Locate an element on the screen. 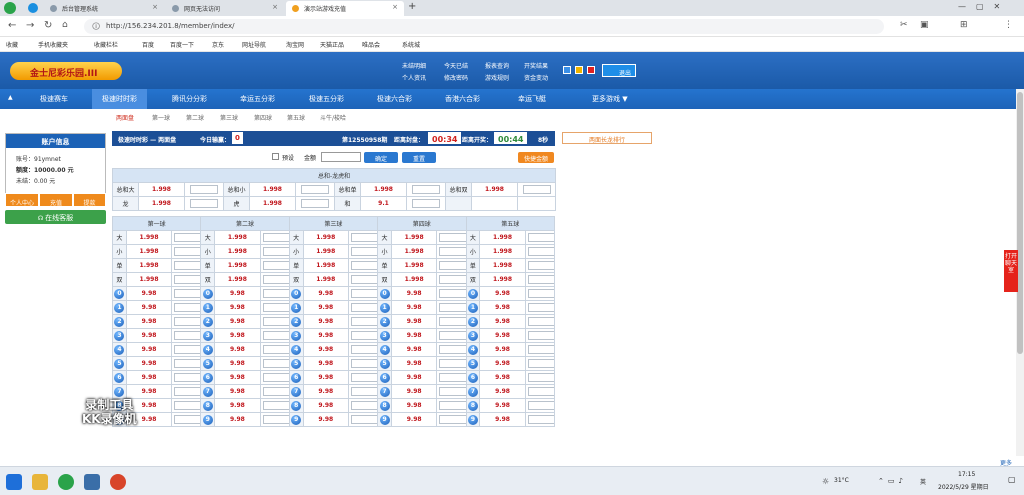 The height and width of the screenshot is (495, 1024). bookmark-item: 百度一下 is located at coordinates (182, 44).